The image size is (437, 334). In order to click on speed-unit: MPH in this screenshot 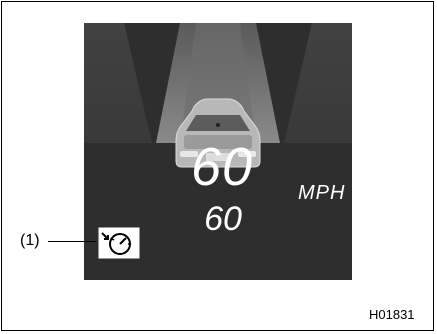, I will do `click(322, 193)`.